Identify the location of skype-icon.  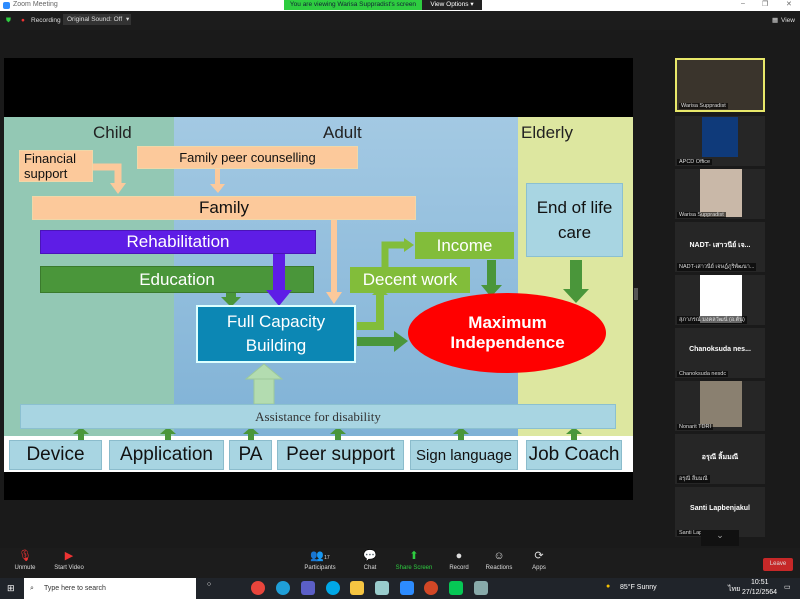
(333, 588).